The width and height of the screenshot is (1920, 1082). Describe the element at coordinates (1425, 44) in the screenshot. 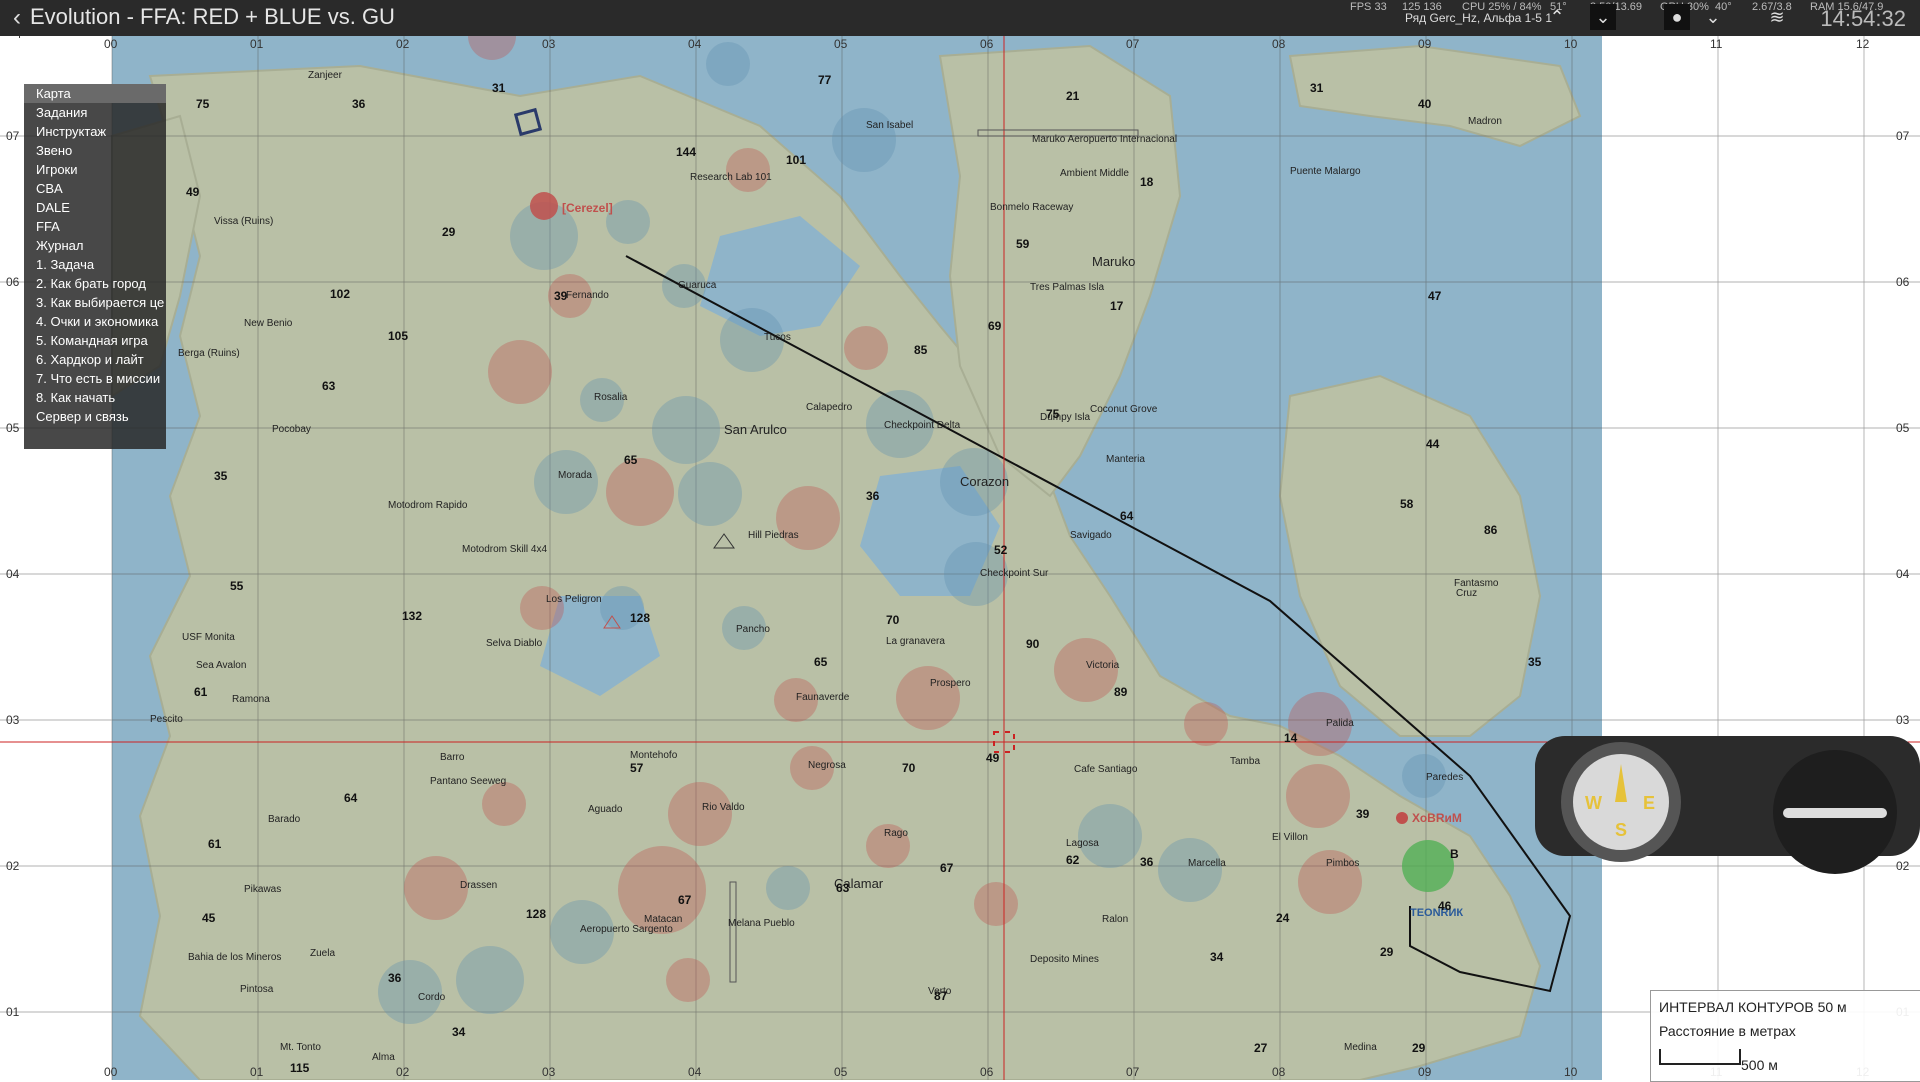

I see `grid-label-x: 09` at that location.